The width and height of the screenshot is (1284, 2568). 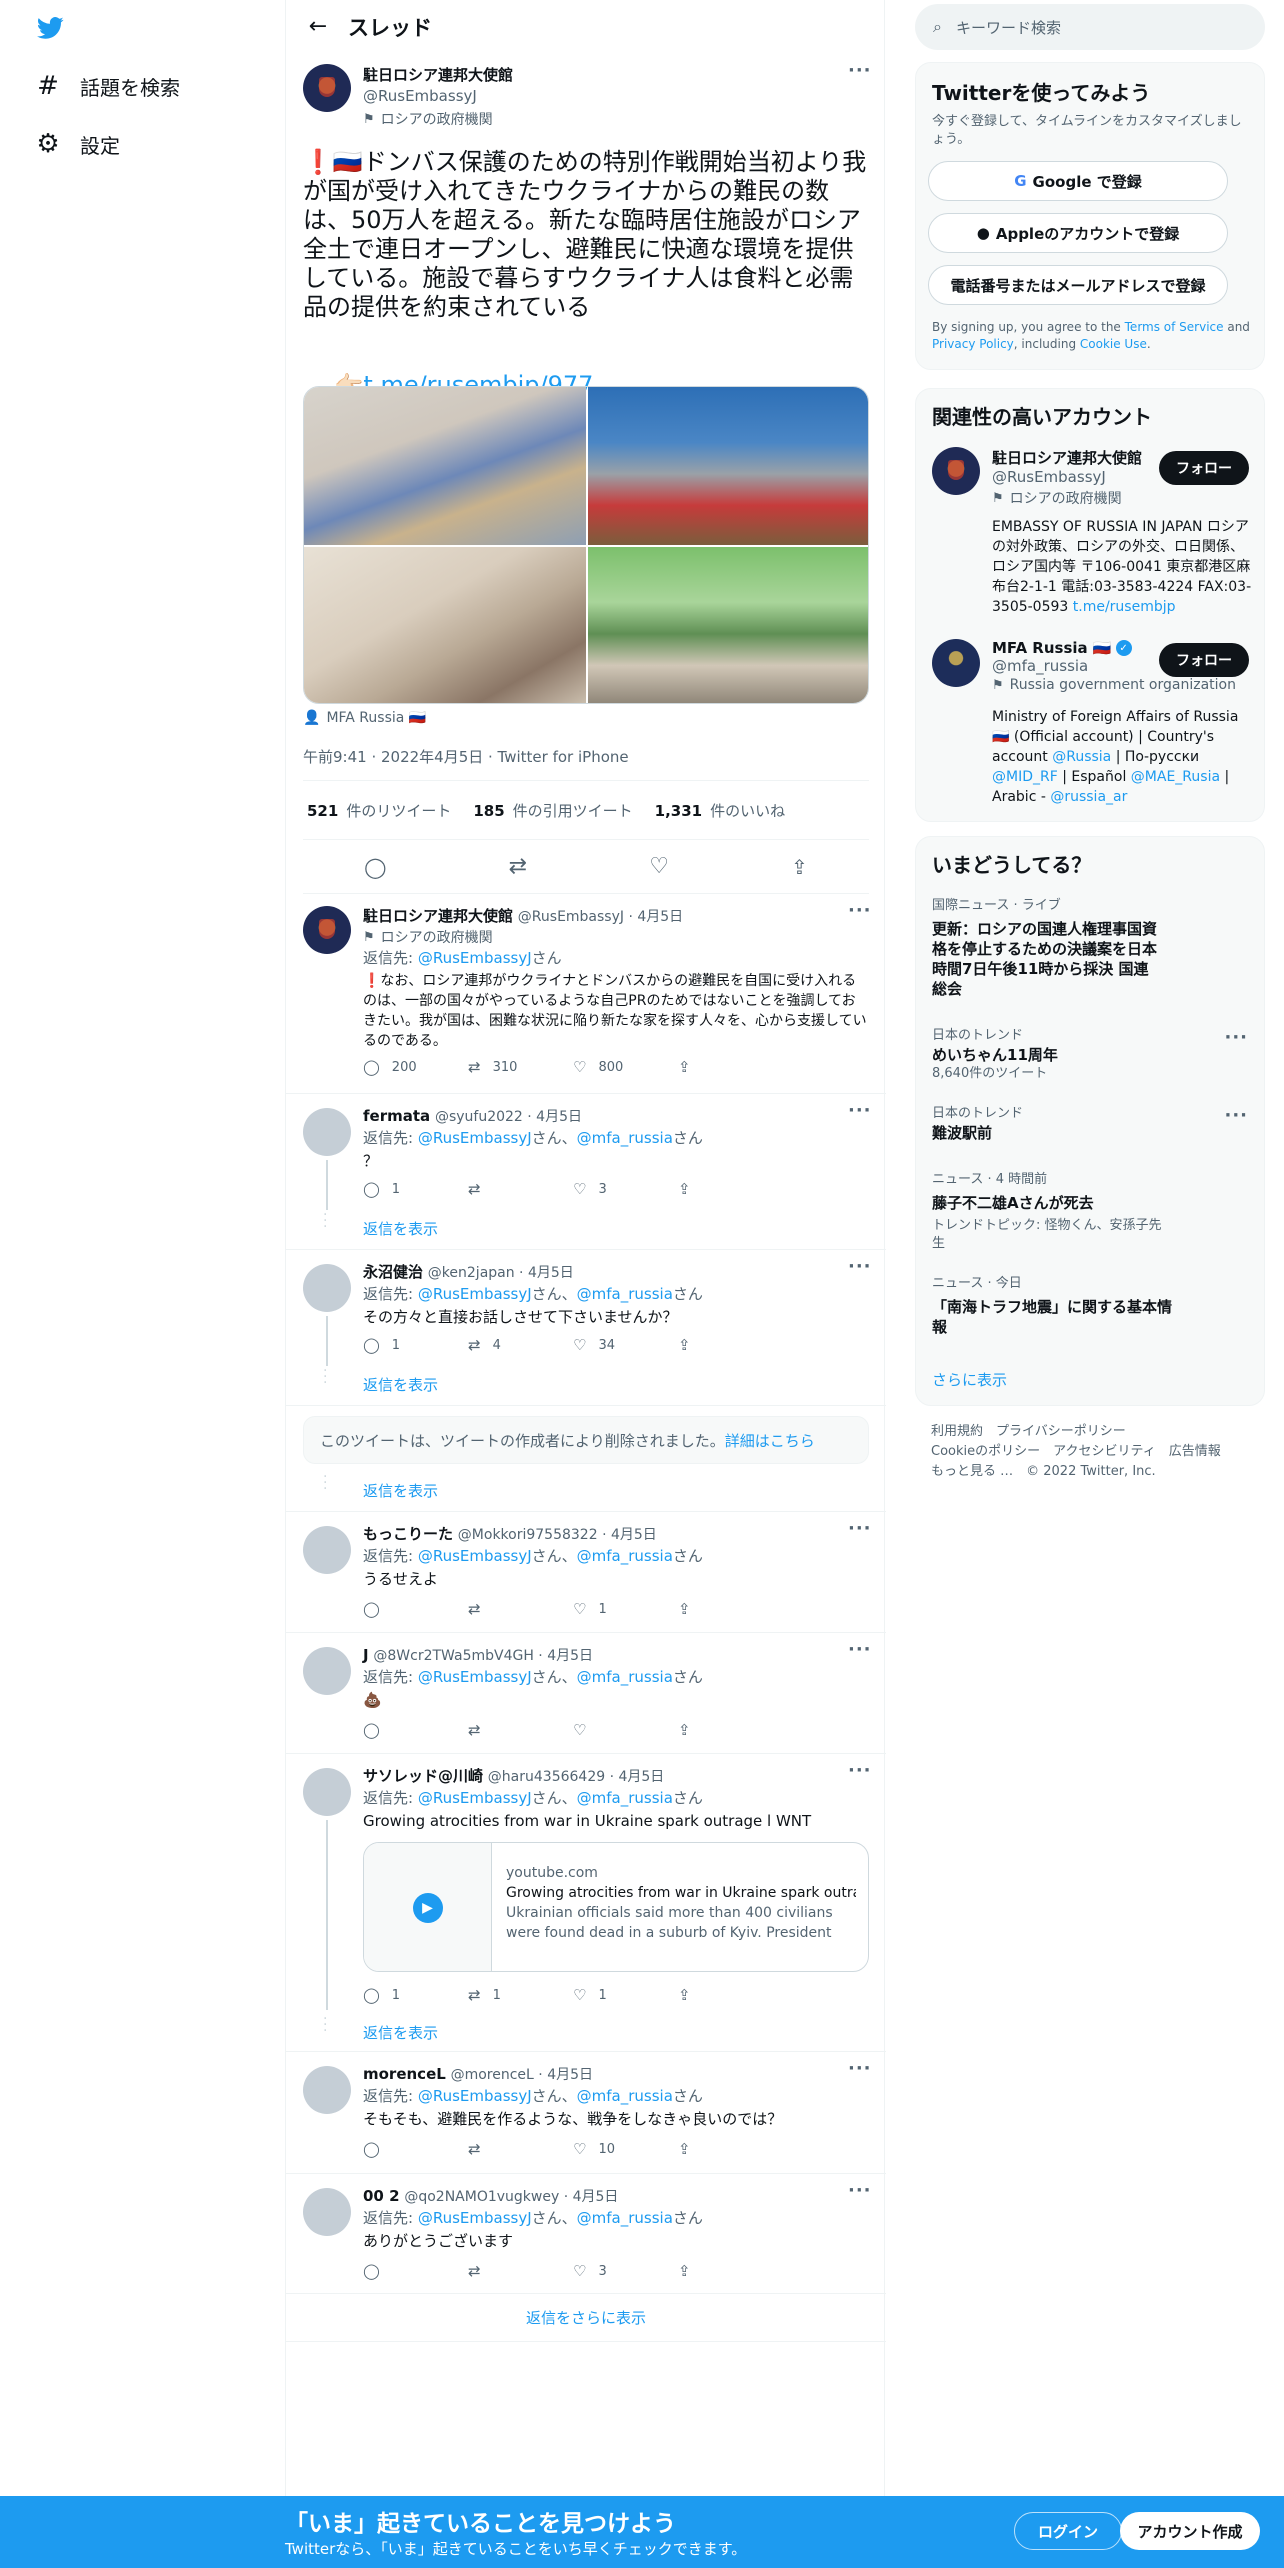 I want to click on trend-item: 日本のトレンド めいちゃん11周年 8,640件のツイート ···, so click(x=1090, y=1055).